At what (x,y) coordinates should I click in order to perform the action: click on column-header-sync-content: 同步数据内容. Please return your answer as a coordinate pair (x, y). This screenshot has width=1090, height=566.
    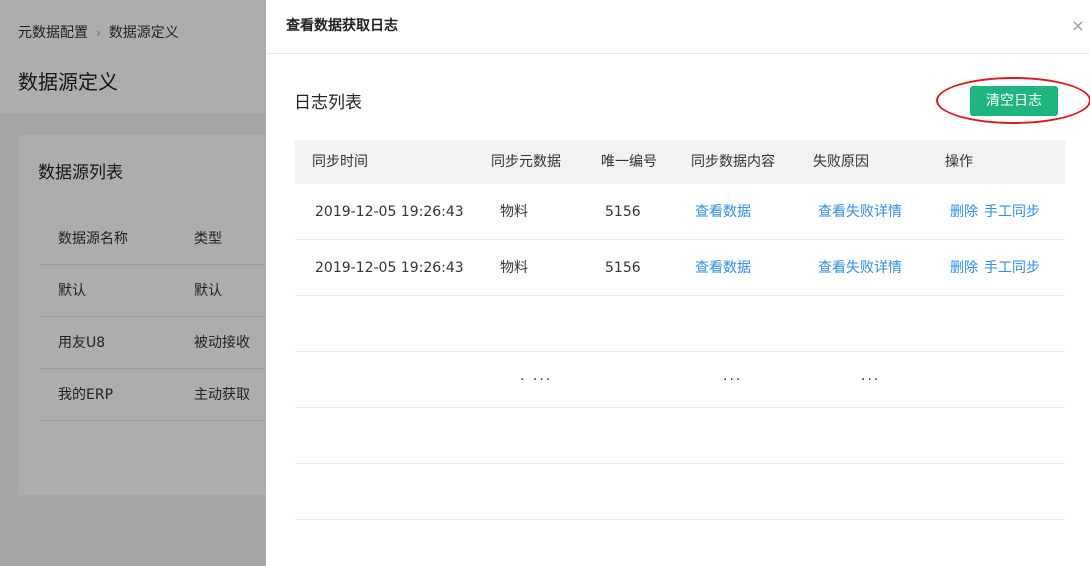
    Looking at the image, I should click on (733, 162).